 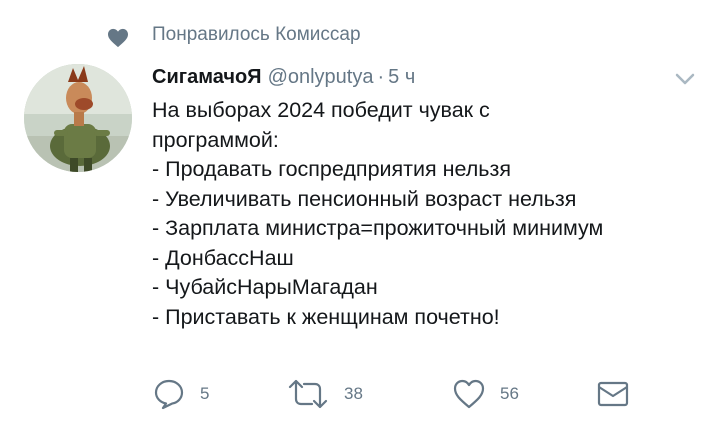 I want to click on like-button: 56, so click(x=485, y=394).